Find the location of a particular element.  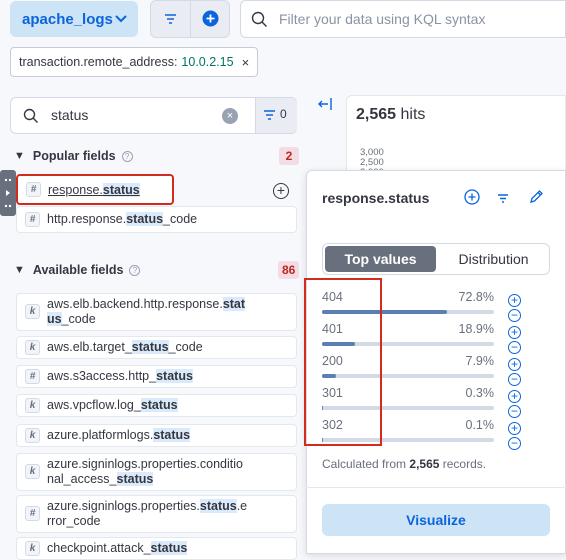

clear-search-icon: × is located at coordinates (230, 116).